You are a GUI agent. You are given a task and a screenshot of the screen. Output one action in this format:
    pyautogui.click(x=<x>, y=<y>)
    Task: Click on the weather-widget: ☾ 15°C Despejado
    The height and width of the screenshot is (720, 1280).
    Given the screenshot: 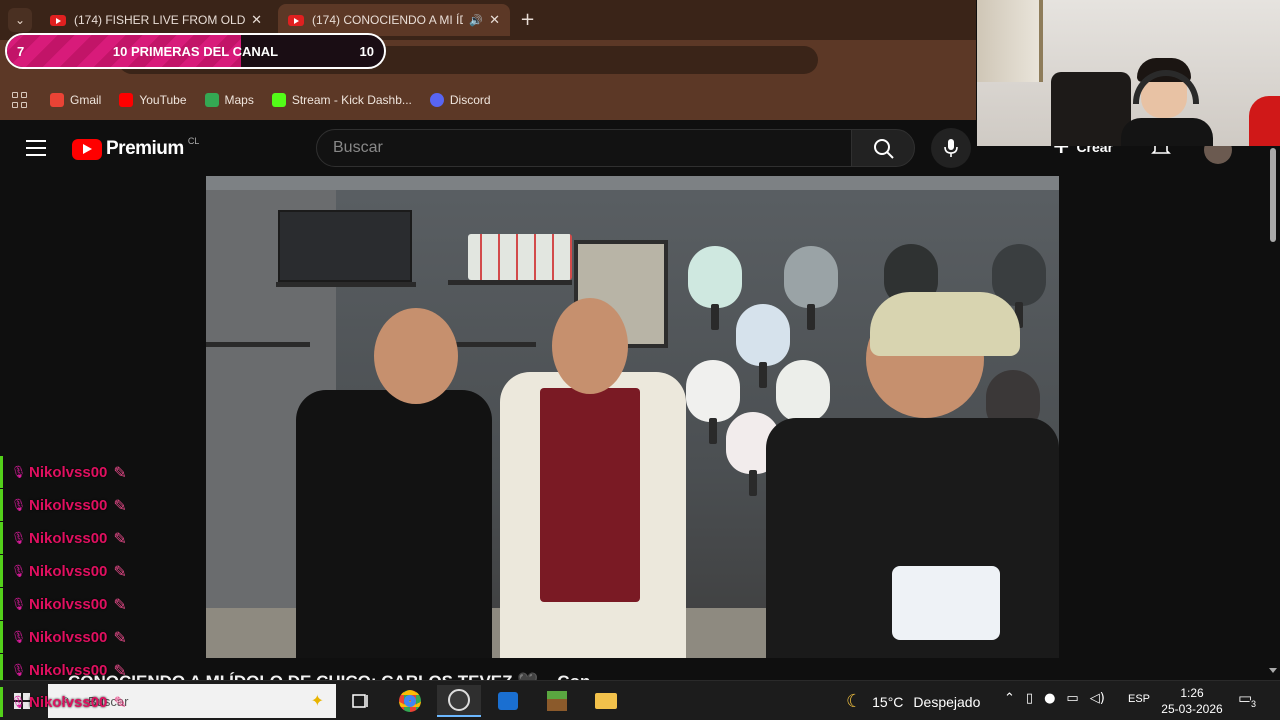 What is the action you would take?
    pyautogui.click(x=913, y=701)
    